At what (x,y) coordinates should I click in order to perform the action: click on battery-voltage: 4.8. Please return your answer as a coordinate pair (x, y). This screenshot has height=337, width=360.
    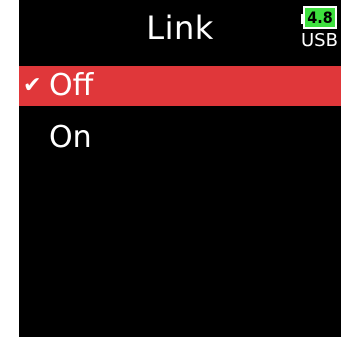
    Looking at the image, I should click on (320, 17).